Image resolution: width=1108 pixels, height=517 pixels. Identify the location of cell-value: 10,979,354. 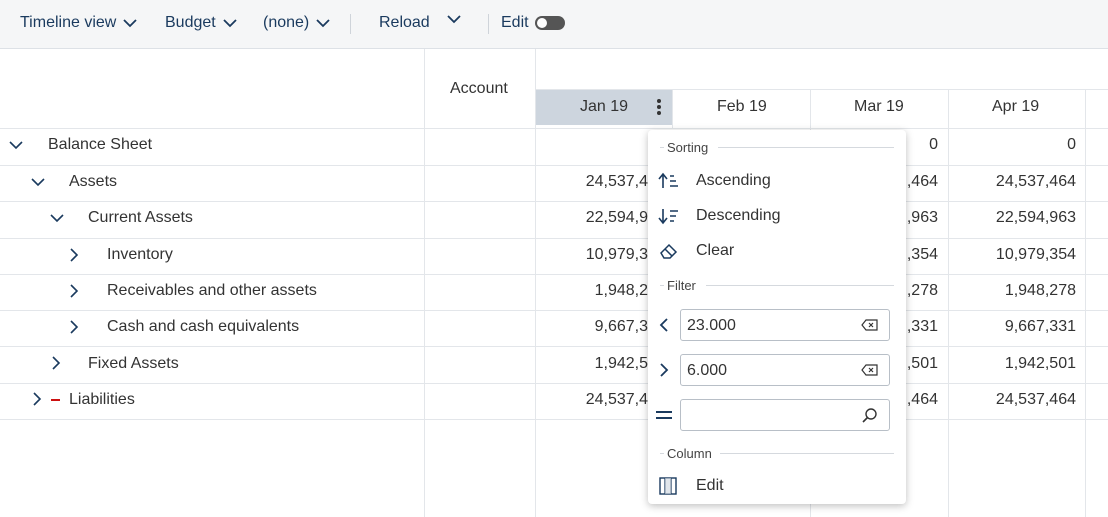
(1035, 254).